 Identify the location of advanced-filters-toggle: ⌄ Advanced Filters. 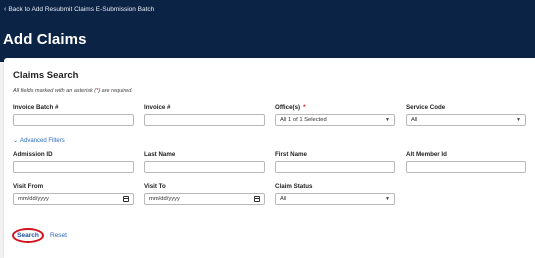
(39, 141).